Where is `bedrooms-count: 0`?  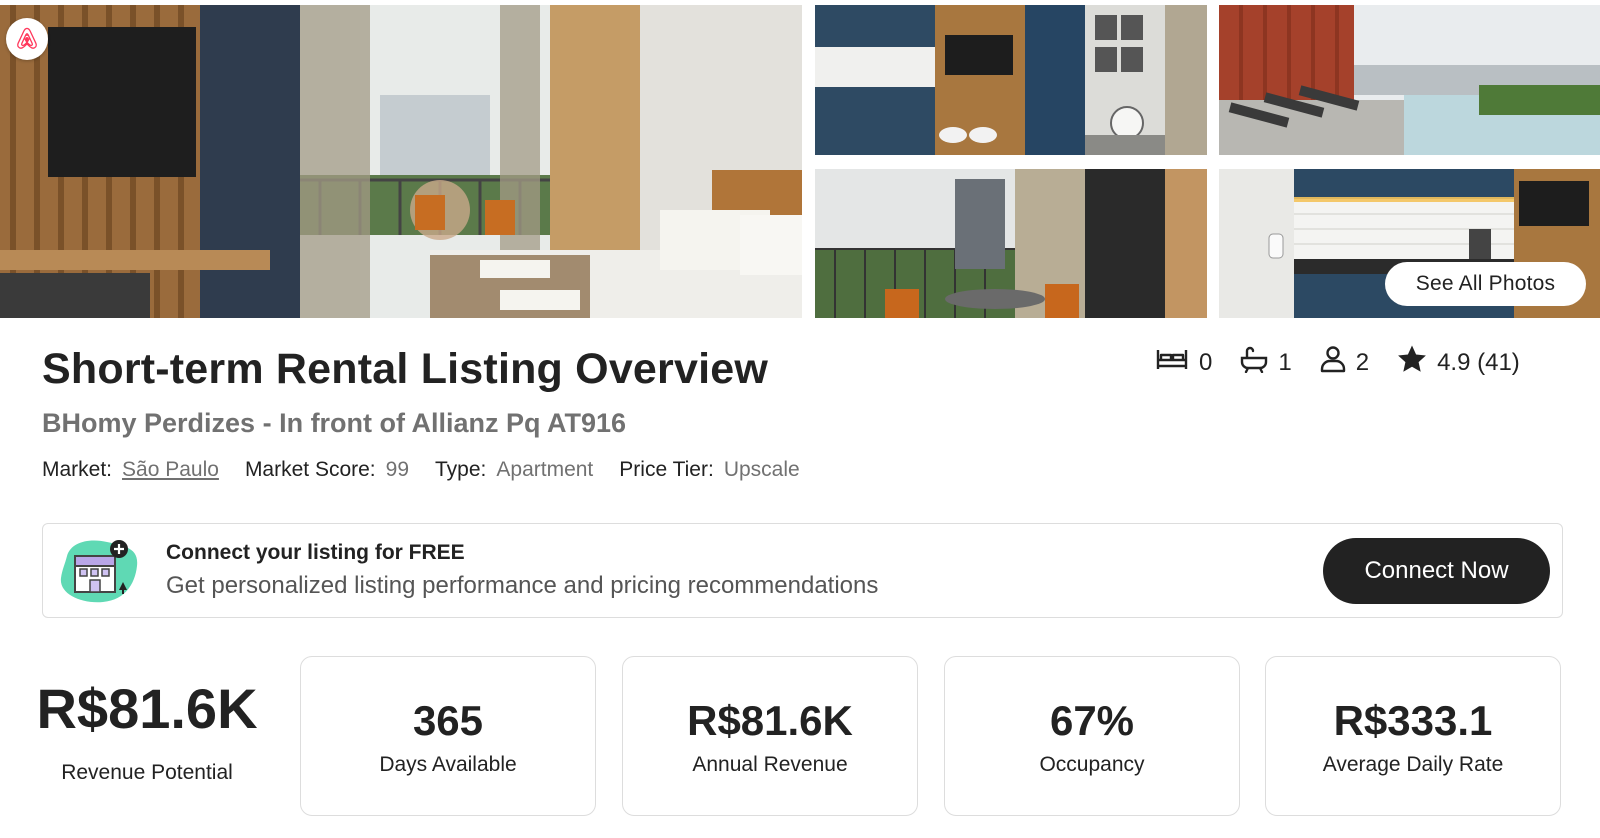 bedrooms-count: 0 is located at coordinates (1206, 362).